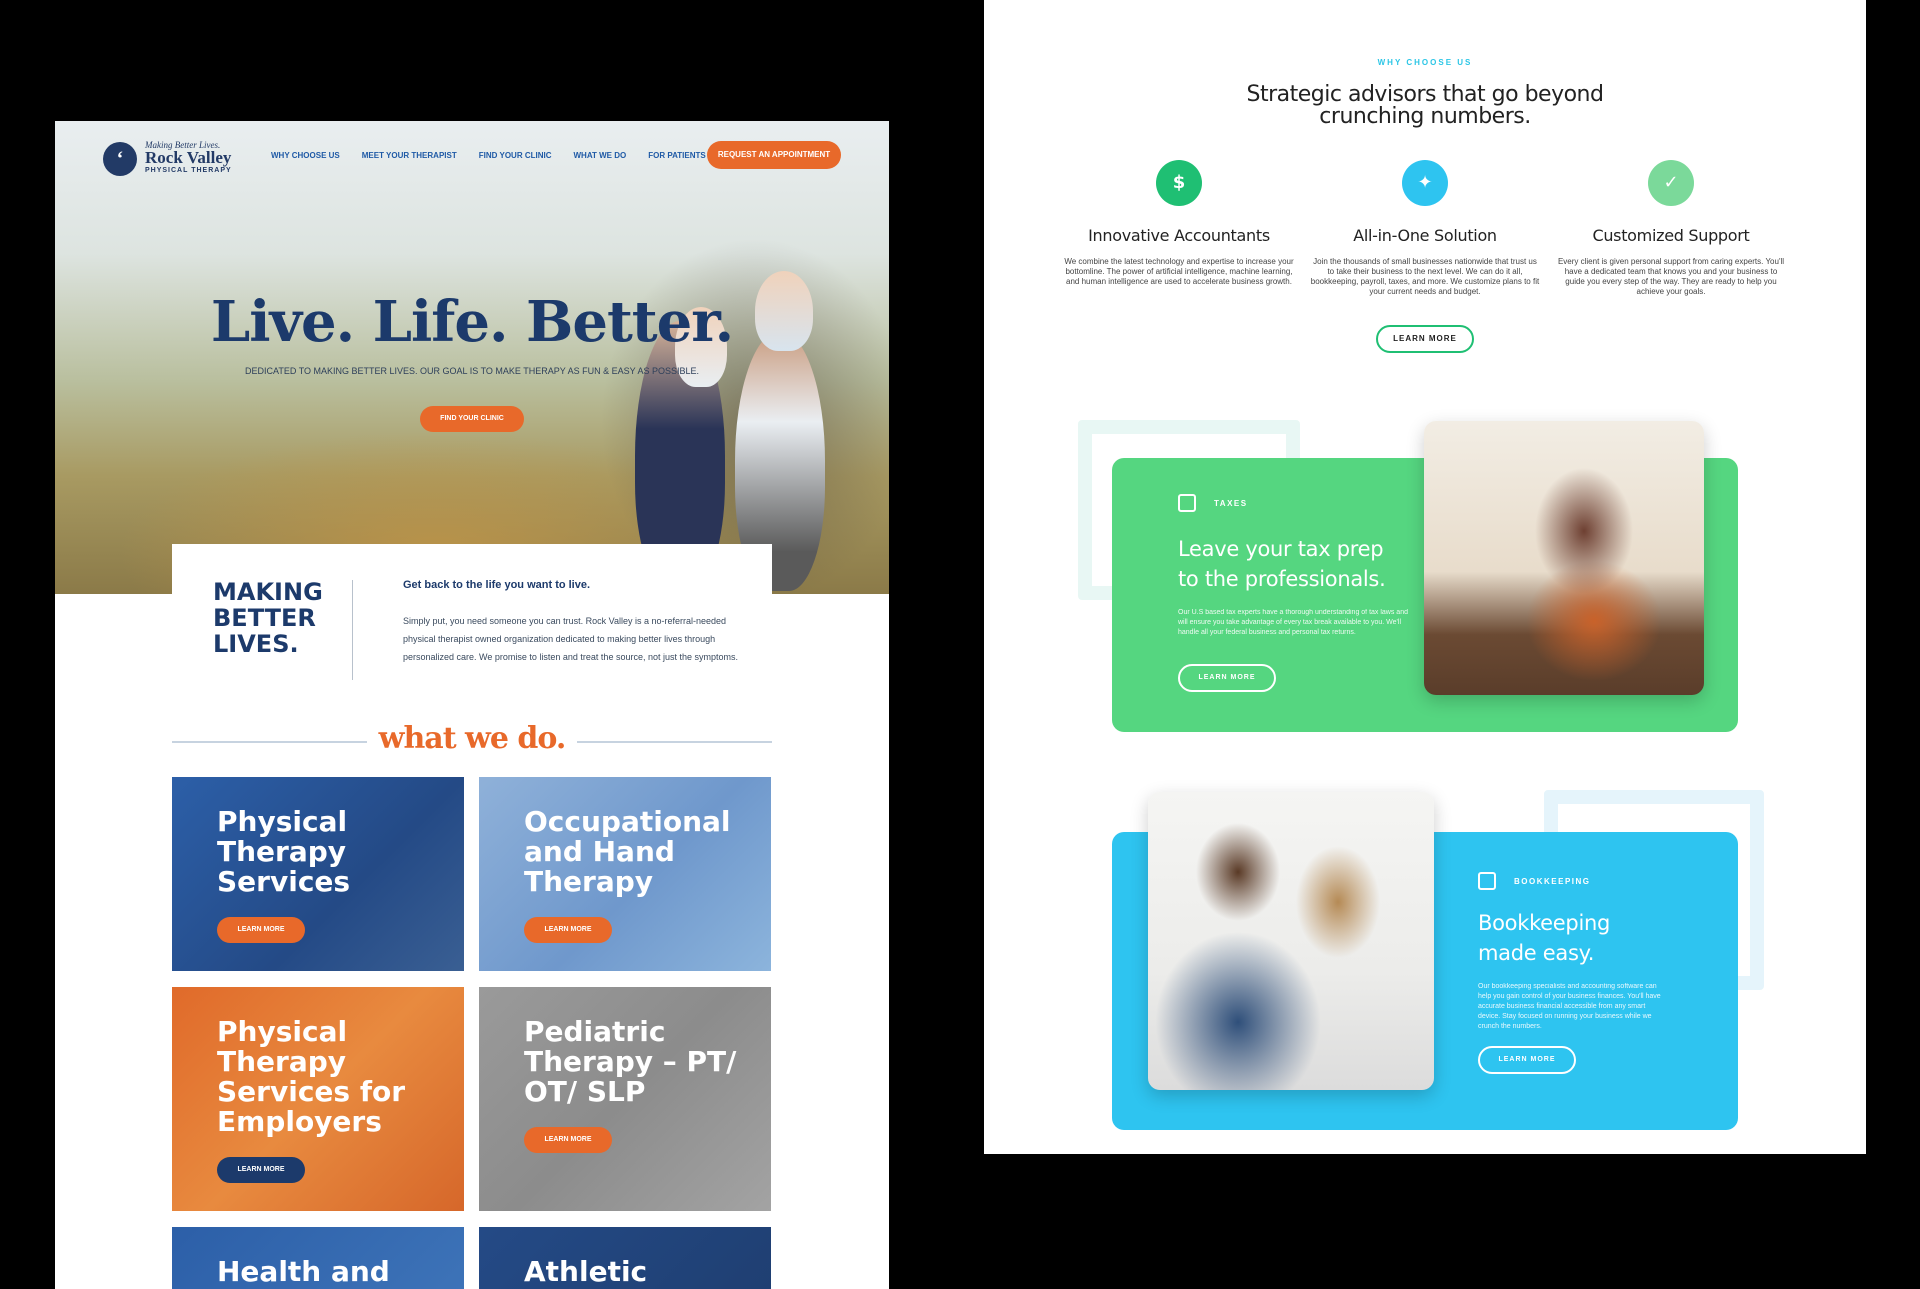 This screenshot has width=1920, height=1289. What do you see at coordinates (1425, 94) in the screenshot?
I see `headline-line: Strategic advisors that go beyond` at bounding box center [1425, 94].